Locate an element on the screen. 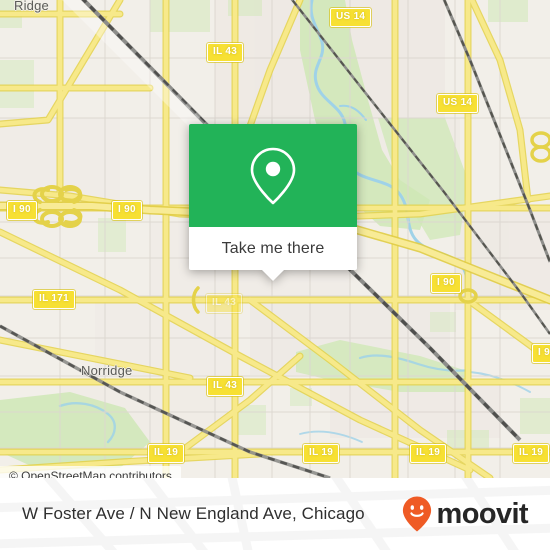 The image size is (550, 550). highway-shield-i-90-west: I 90 is located at coordinates (22, 210).